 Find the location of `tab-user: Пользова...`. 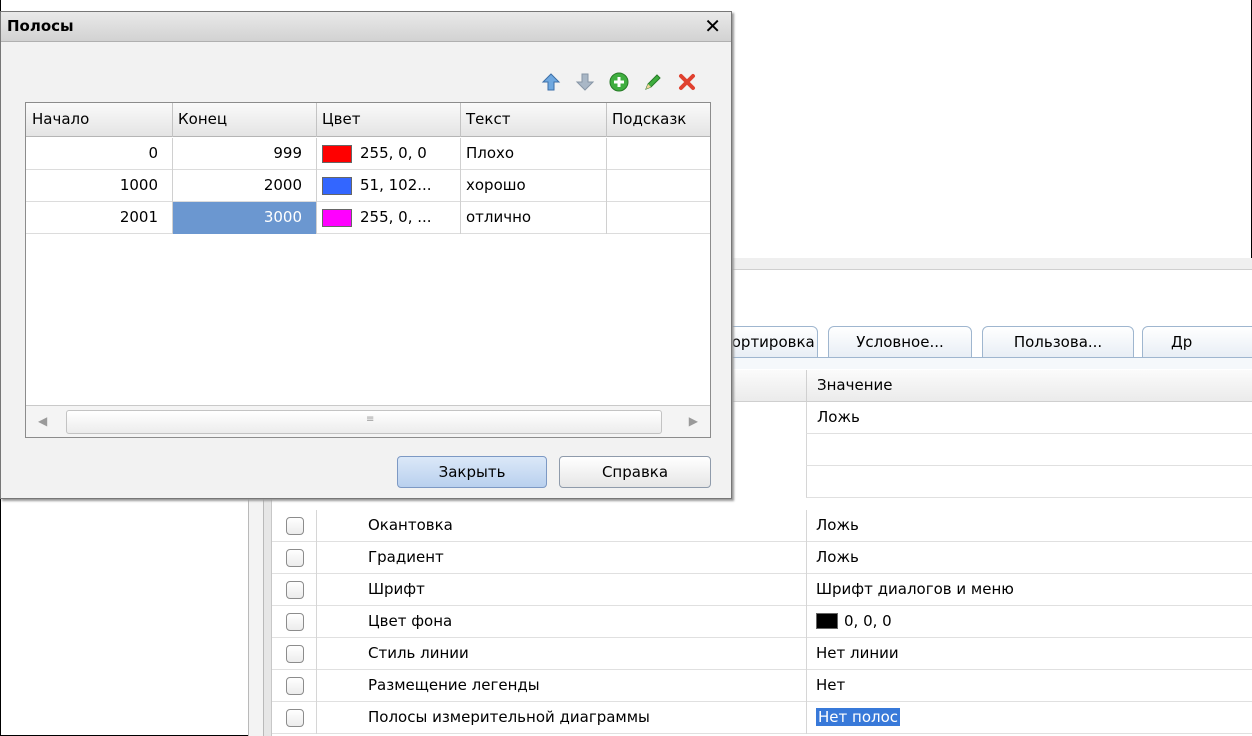

tab-user: Пользова... is located at coordinates (1058, 342).